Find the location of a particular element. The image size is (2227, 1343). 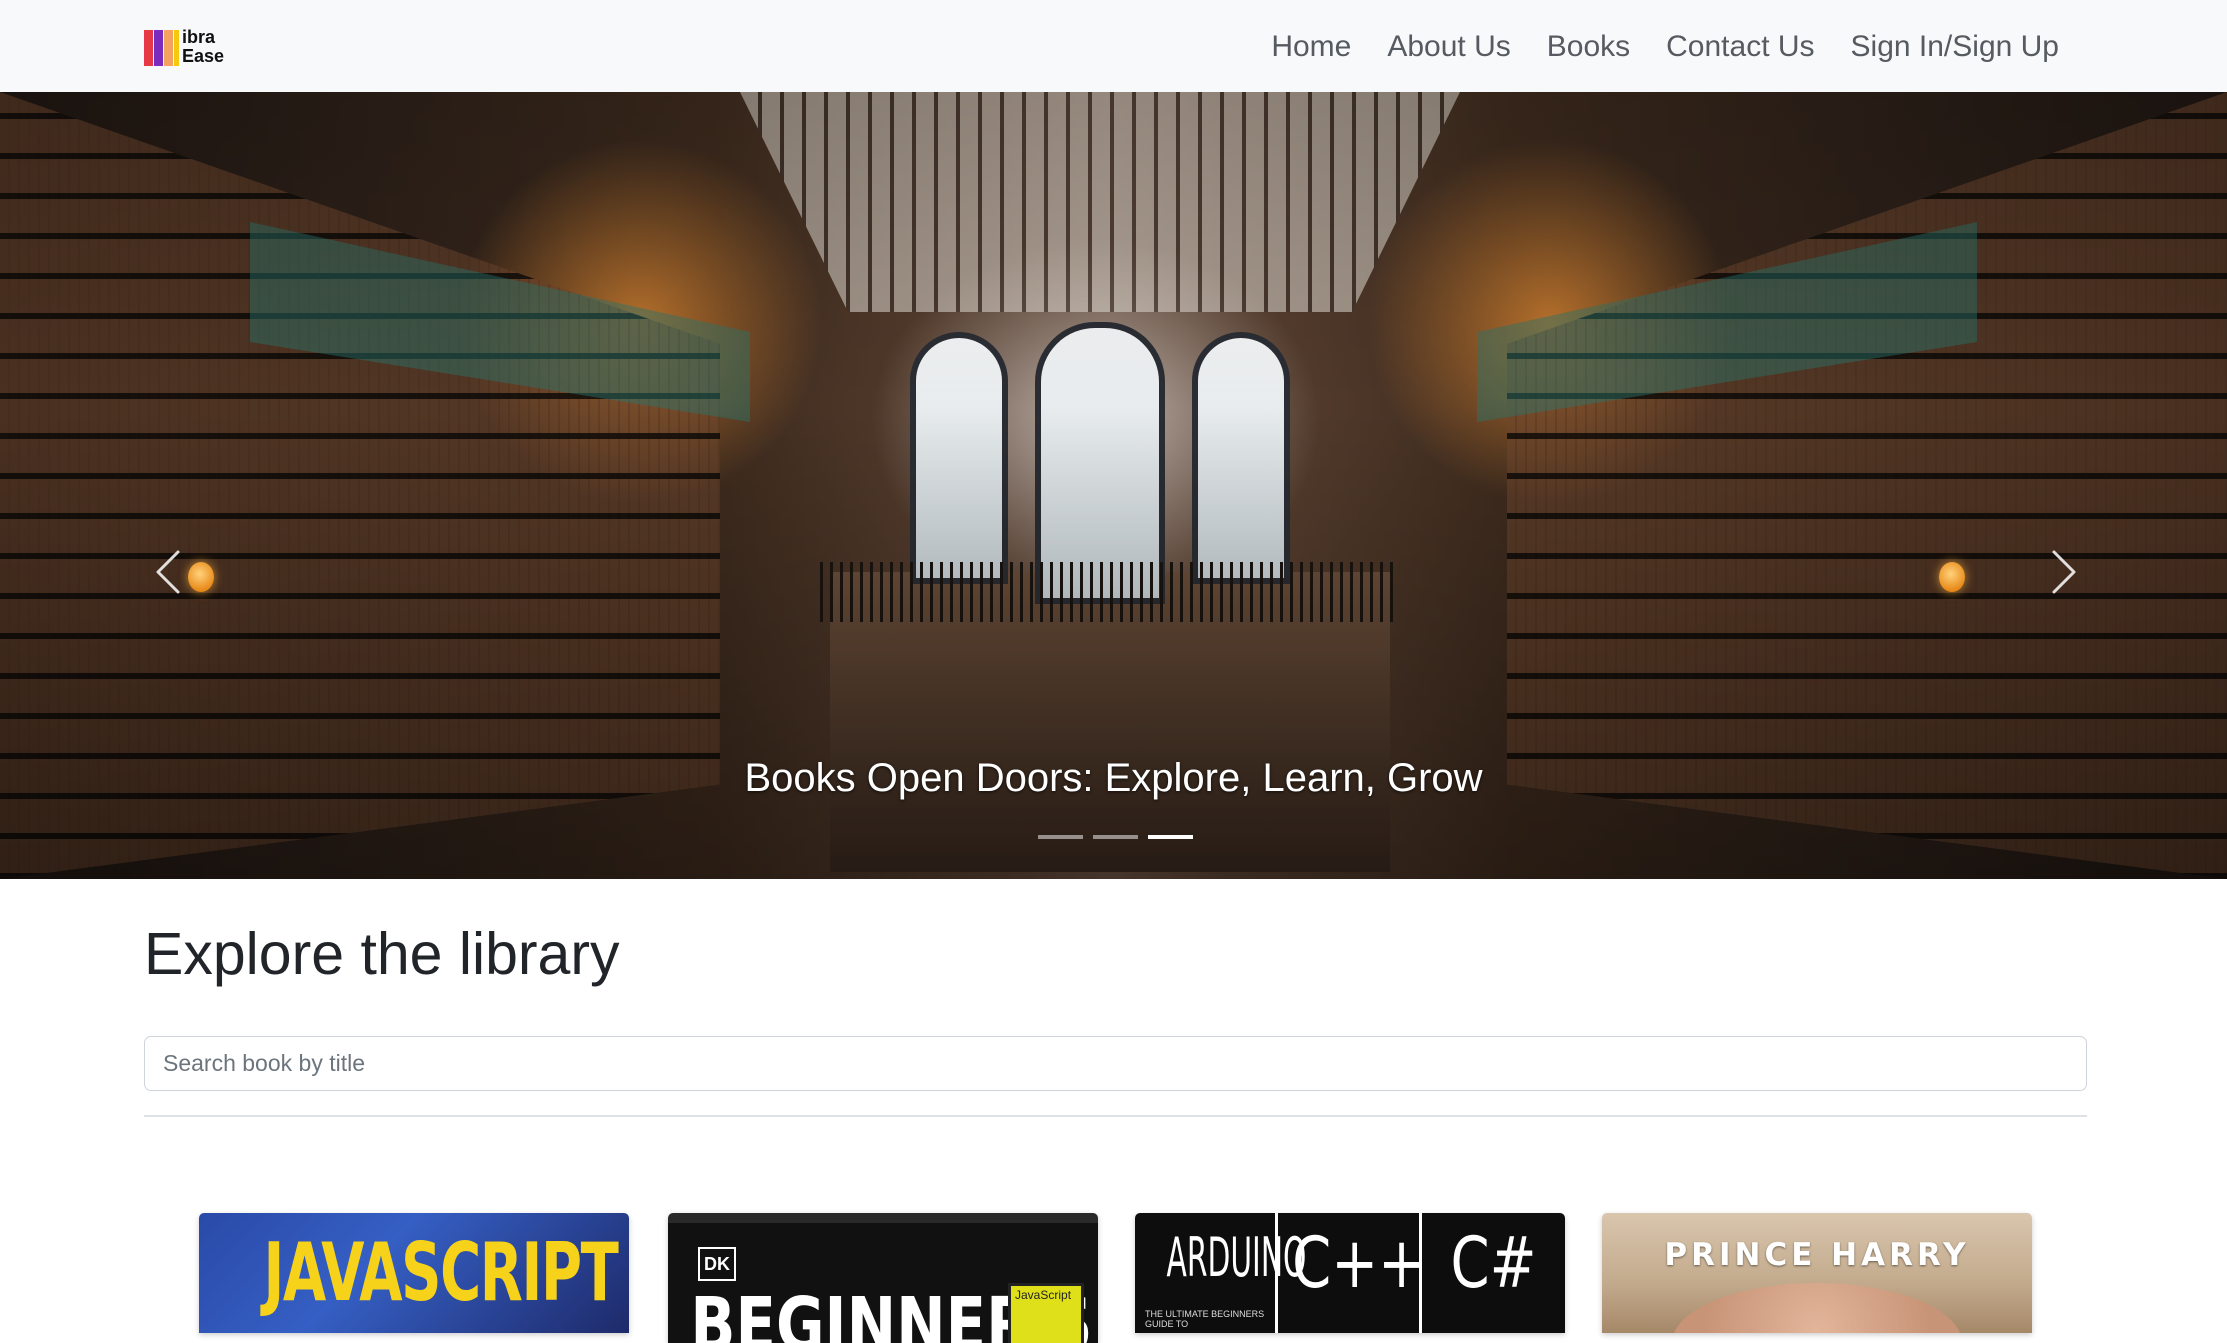

cover-panel-label: ARDUINO is located at coordinates (1236, 1257).